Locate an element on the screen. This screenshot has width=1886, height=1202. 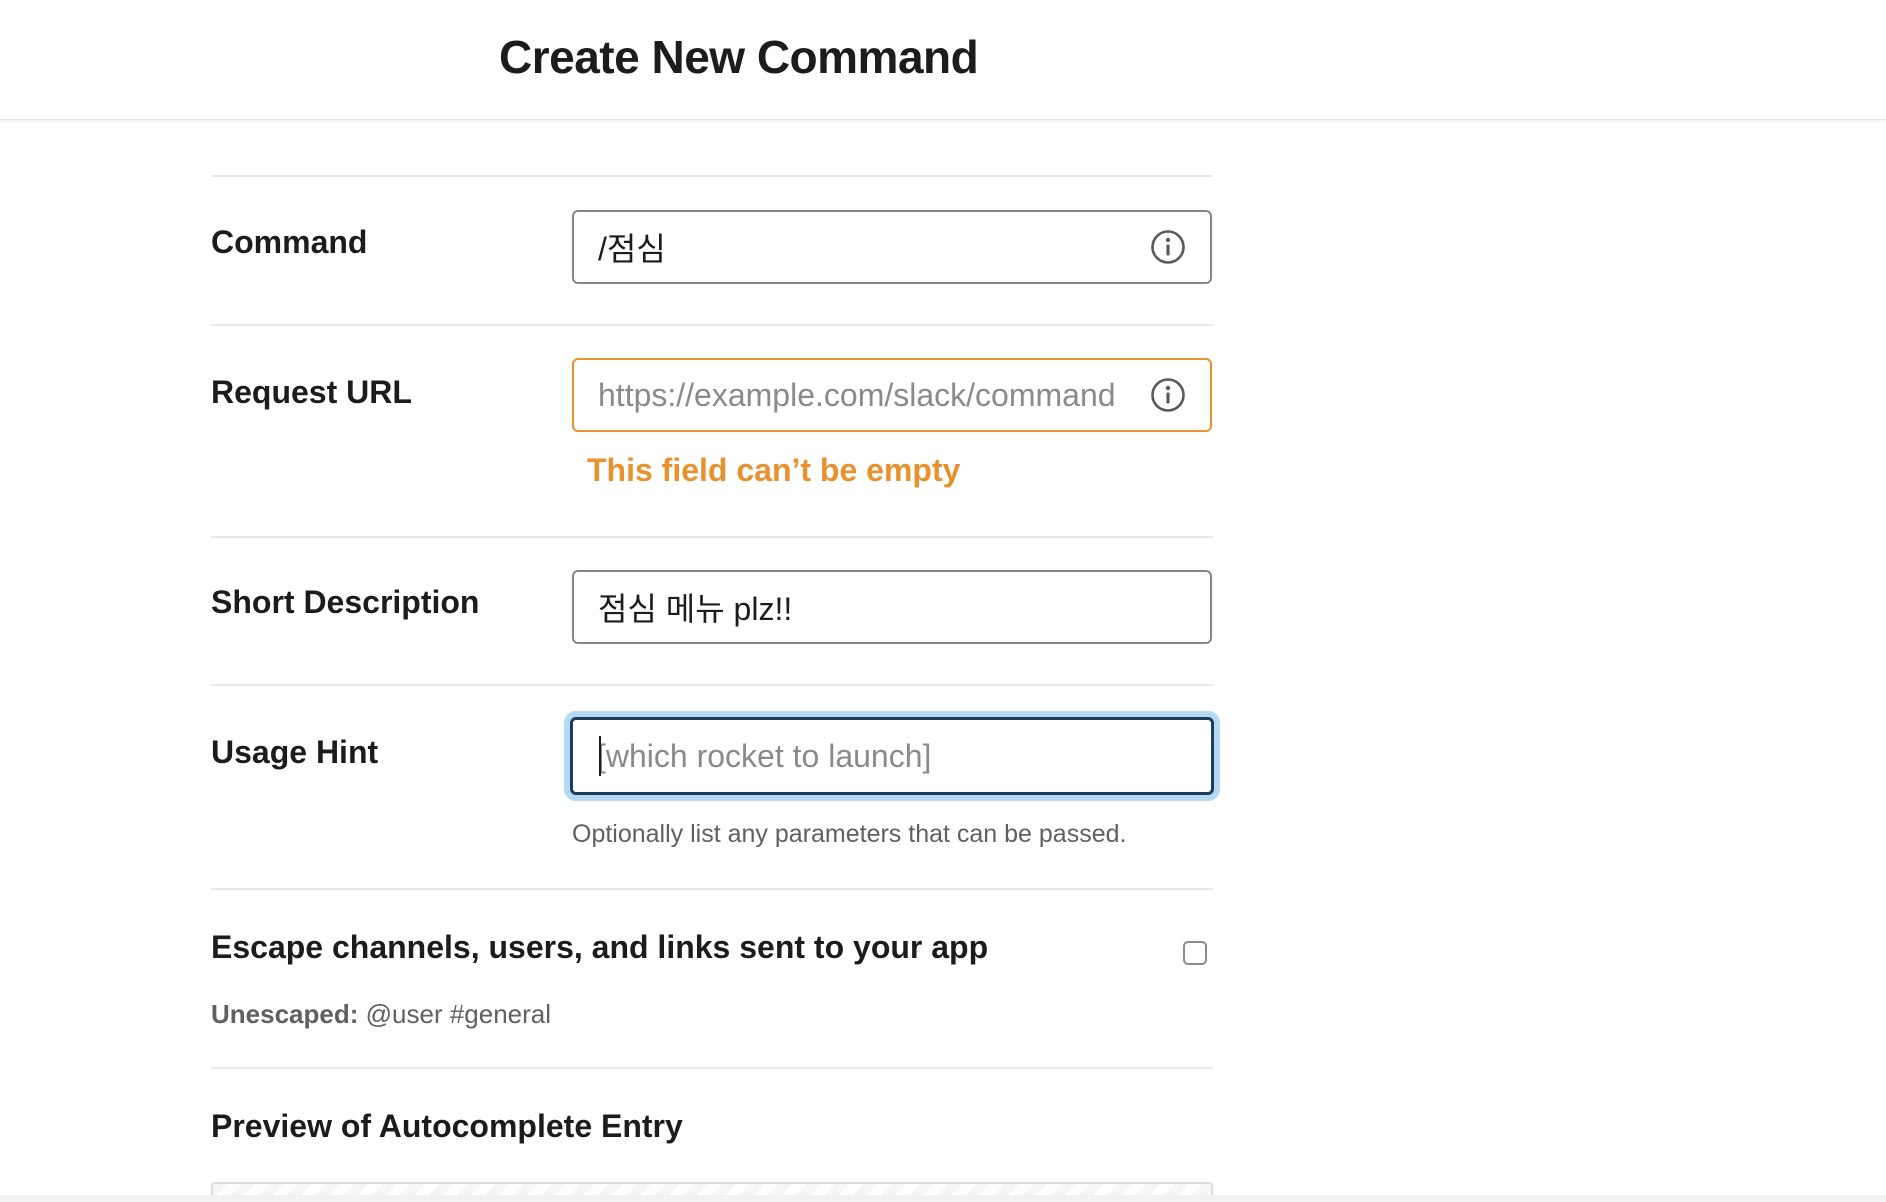
page-header: Create New Command is located at coordinates (943, 60).